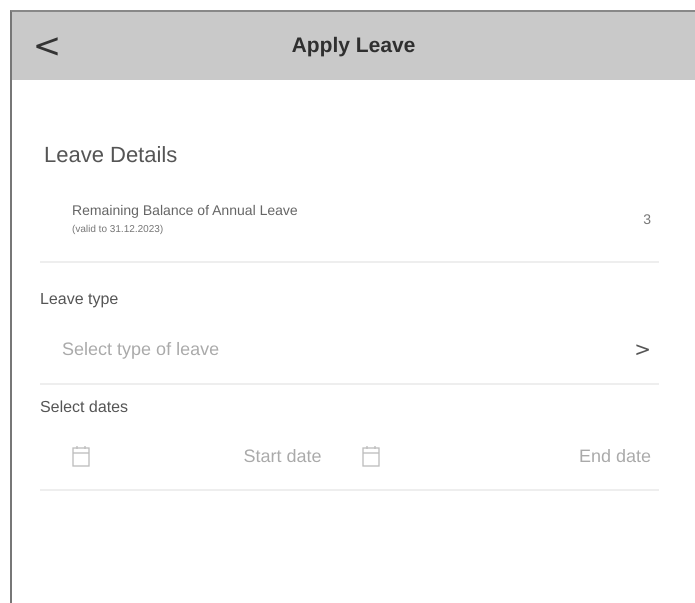 This screenshot has width=695, height=603. I want to click on balance-value: 3, so click(647, 218).